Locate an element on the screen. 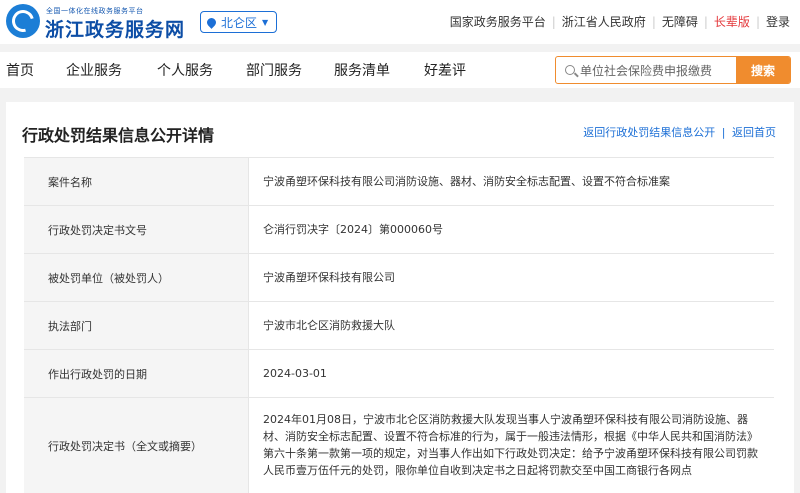  detail-label: 作出行政处罚的日期 is located at coordinates (136, 373).